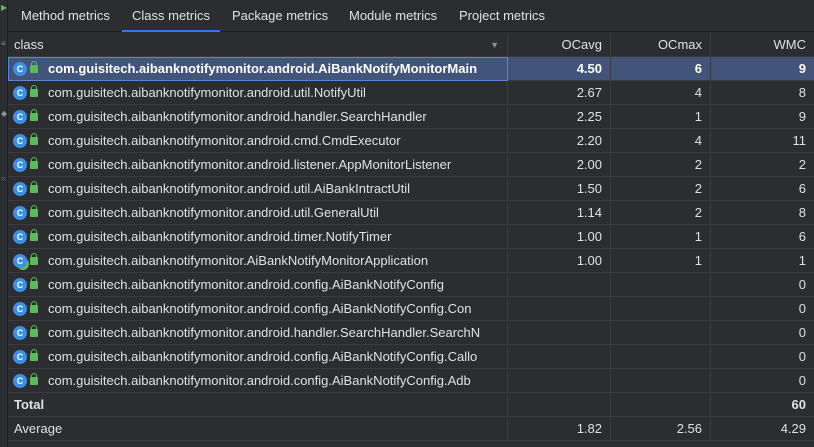 The width and height of the screenshot is (814, 447). I want to click on average-row: Average 1.82 2.56 4.29, so click(411, 429).